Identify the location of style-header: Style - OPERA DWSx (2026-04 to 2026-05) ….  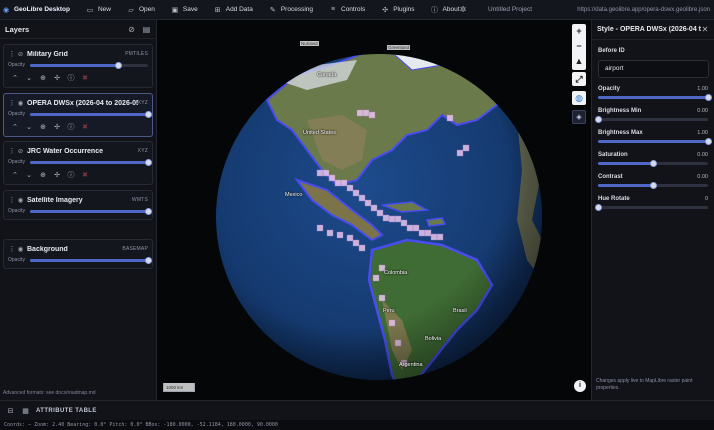
(653, 30).